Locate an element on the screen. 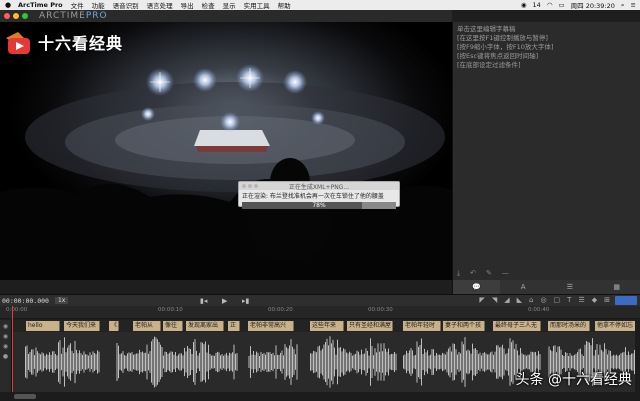 The width and height of the screenshot is (640, 401). snap-icon: ◣ is located at coordinates (519, 300).